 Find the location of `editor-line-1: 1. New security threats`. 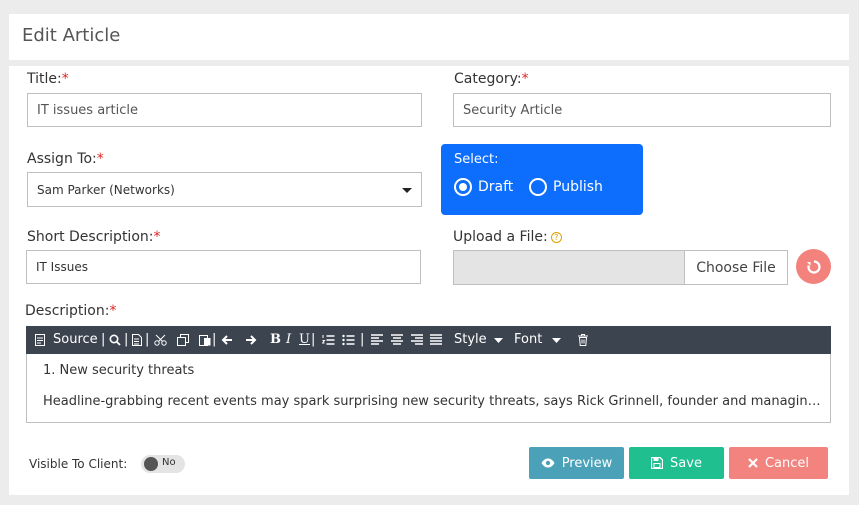

editor-line-1: 1. New security threats is located at coordinates (119, 370).